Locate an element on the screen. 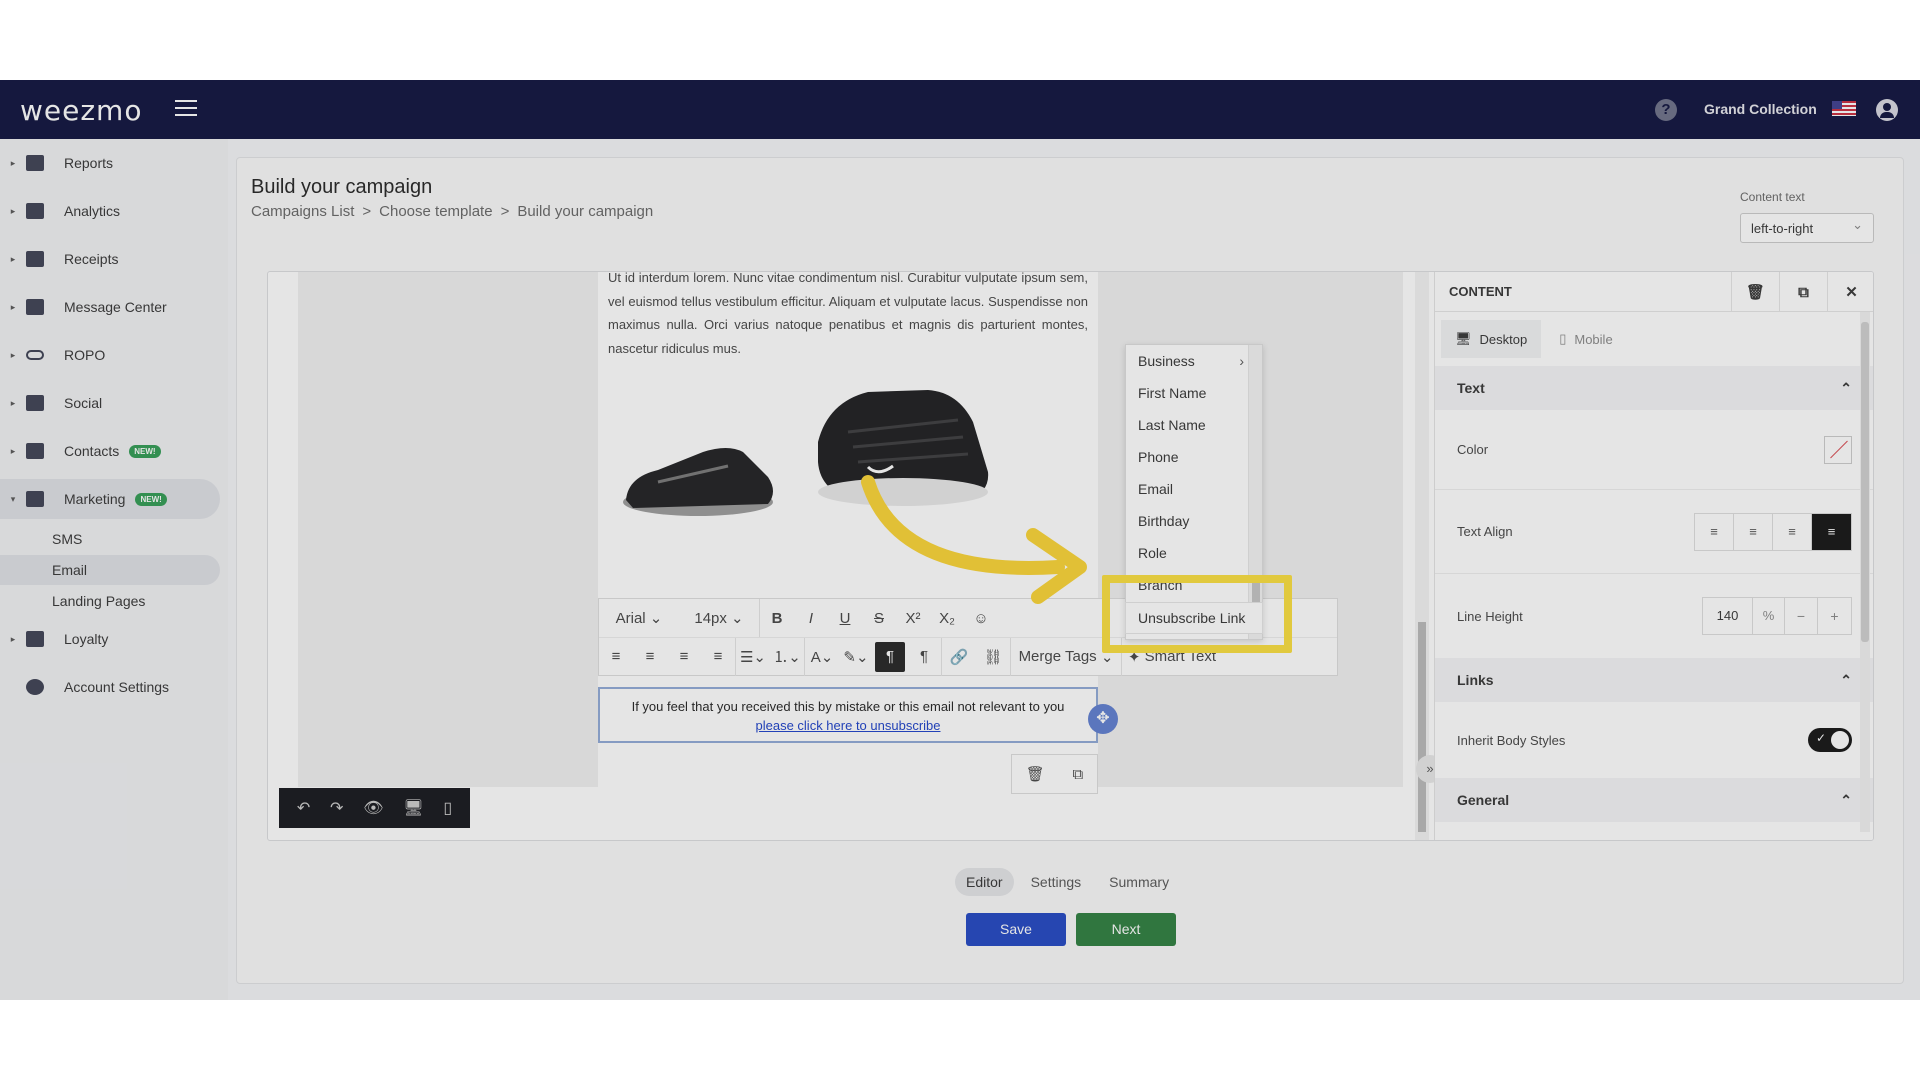 This screenshot has height=1080, width=1920. unlink-icon: ⛓ is located at coordinates (993, 657).